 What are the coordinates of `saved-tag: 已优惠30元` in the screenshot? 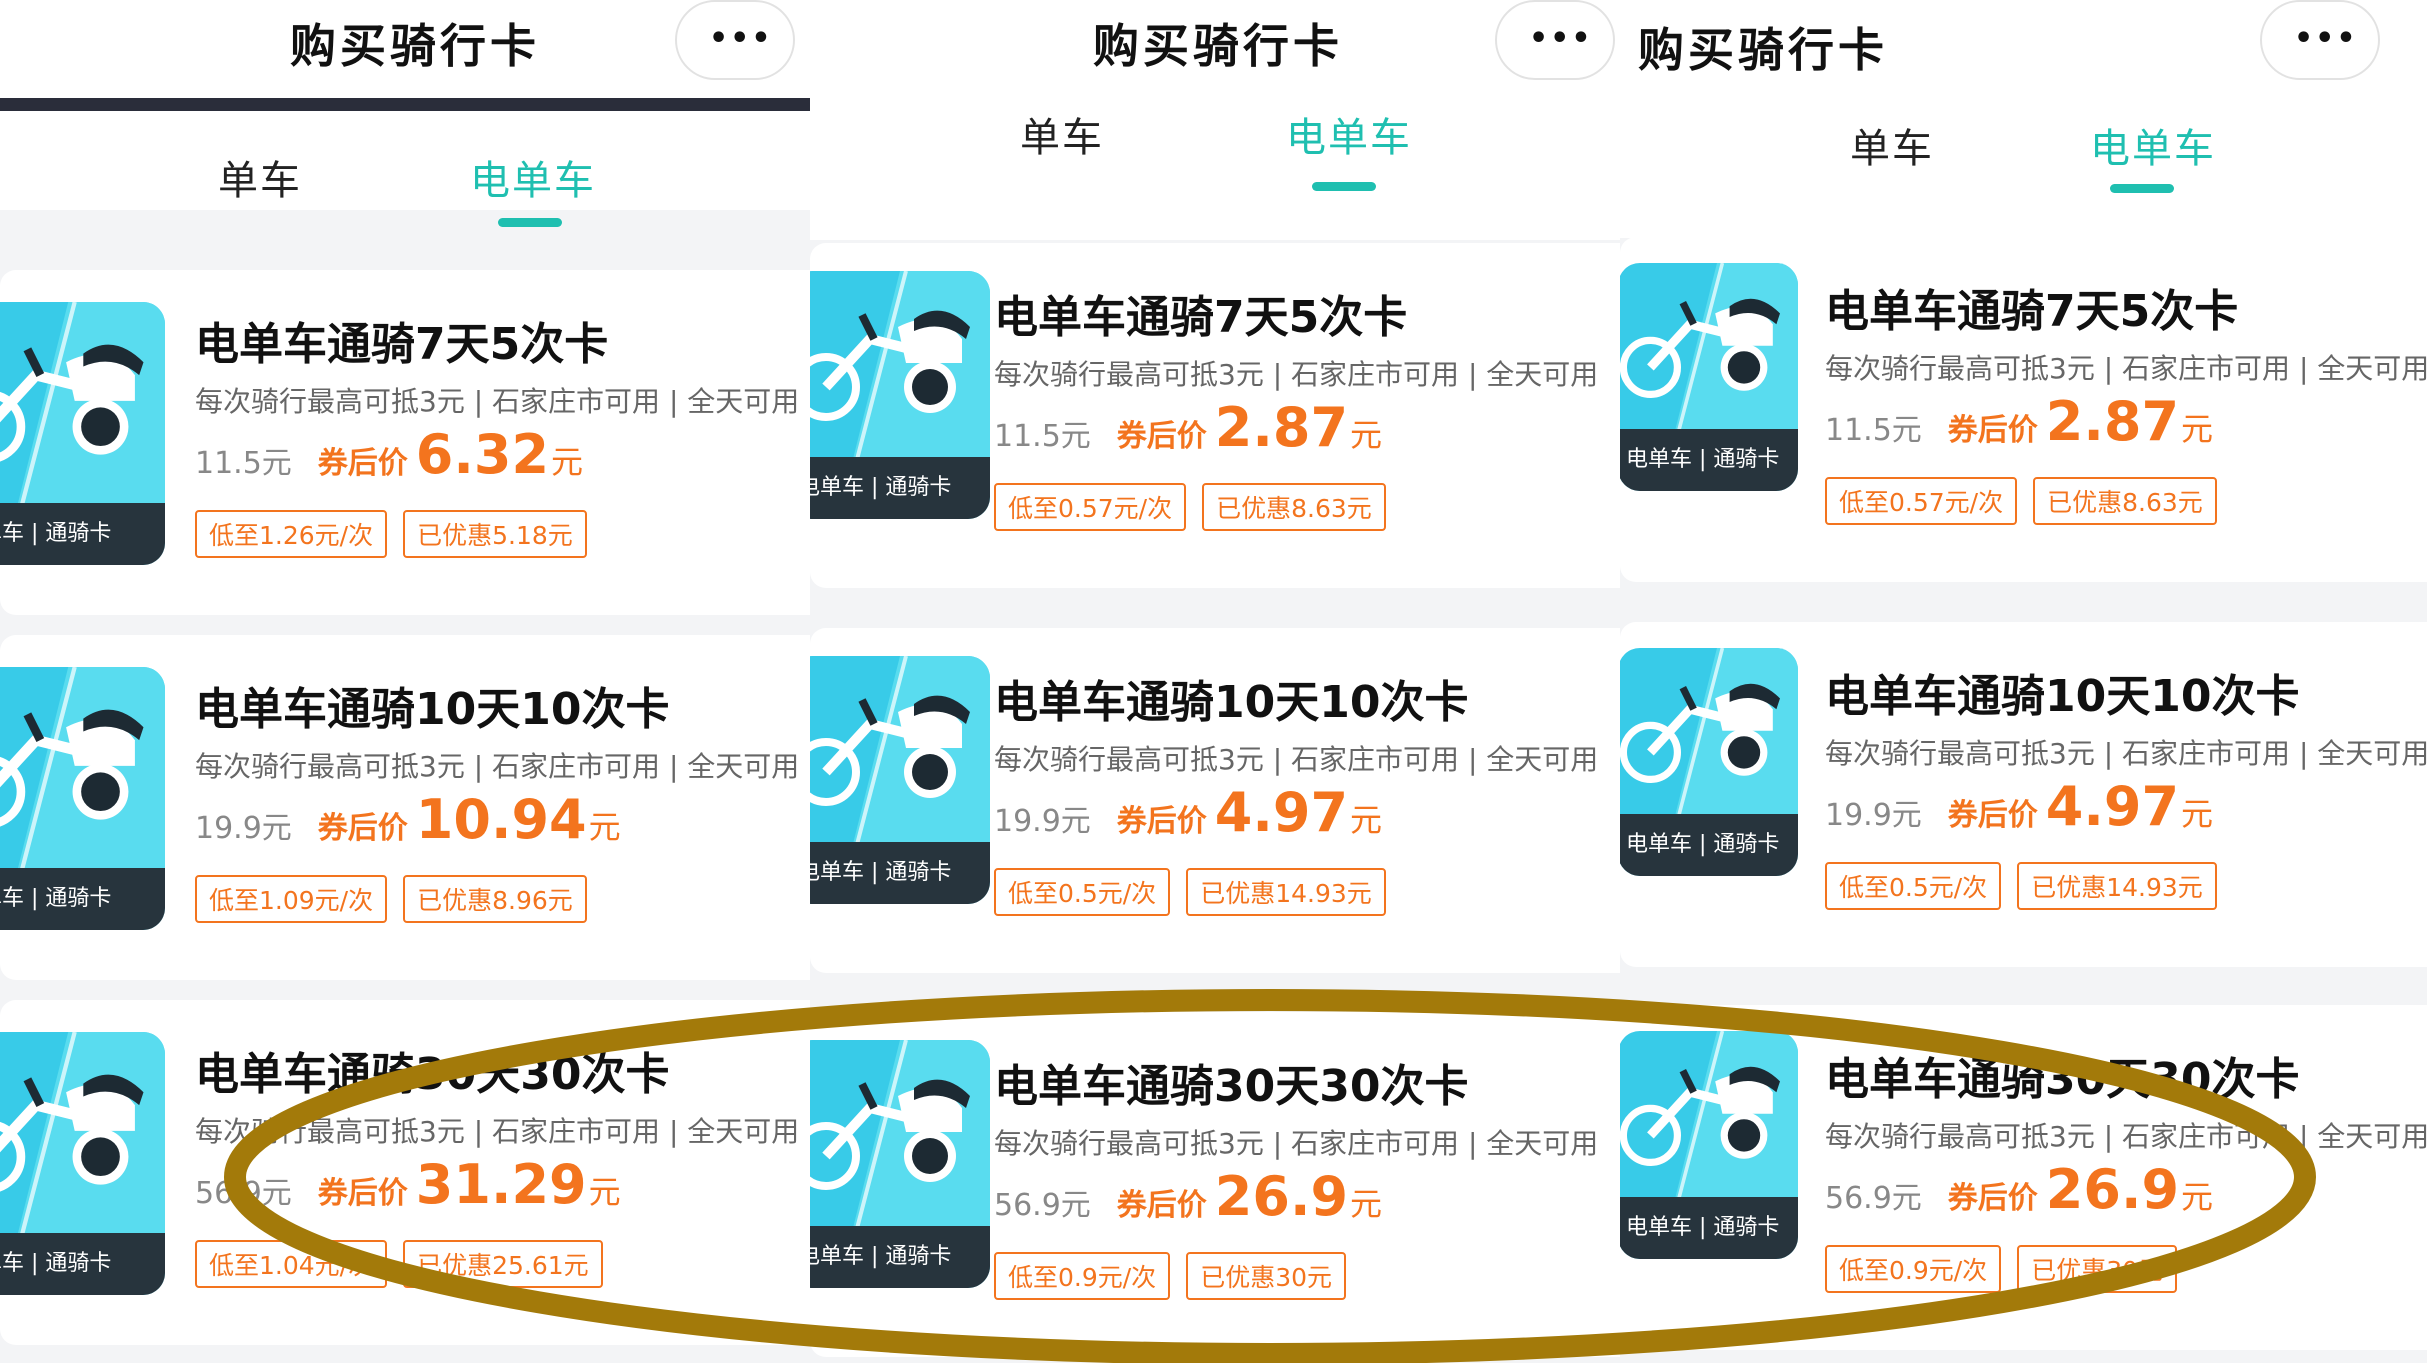 It's located at (2097, 1269).